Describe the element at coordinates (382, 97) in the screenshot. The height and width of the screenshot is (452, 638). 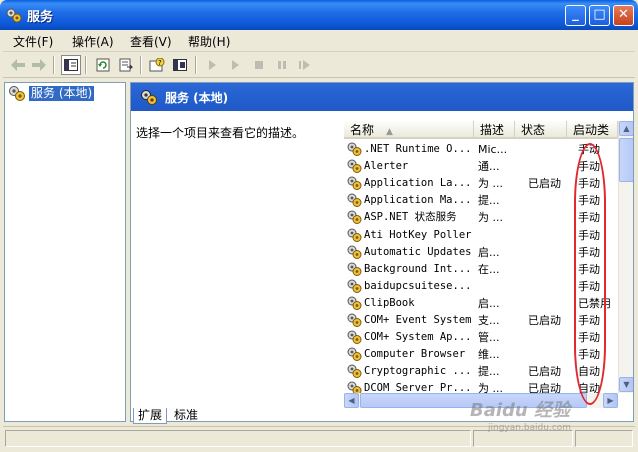
I see `pane-header: 服务 (本地)` at that location.